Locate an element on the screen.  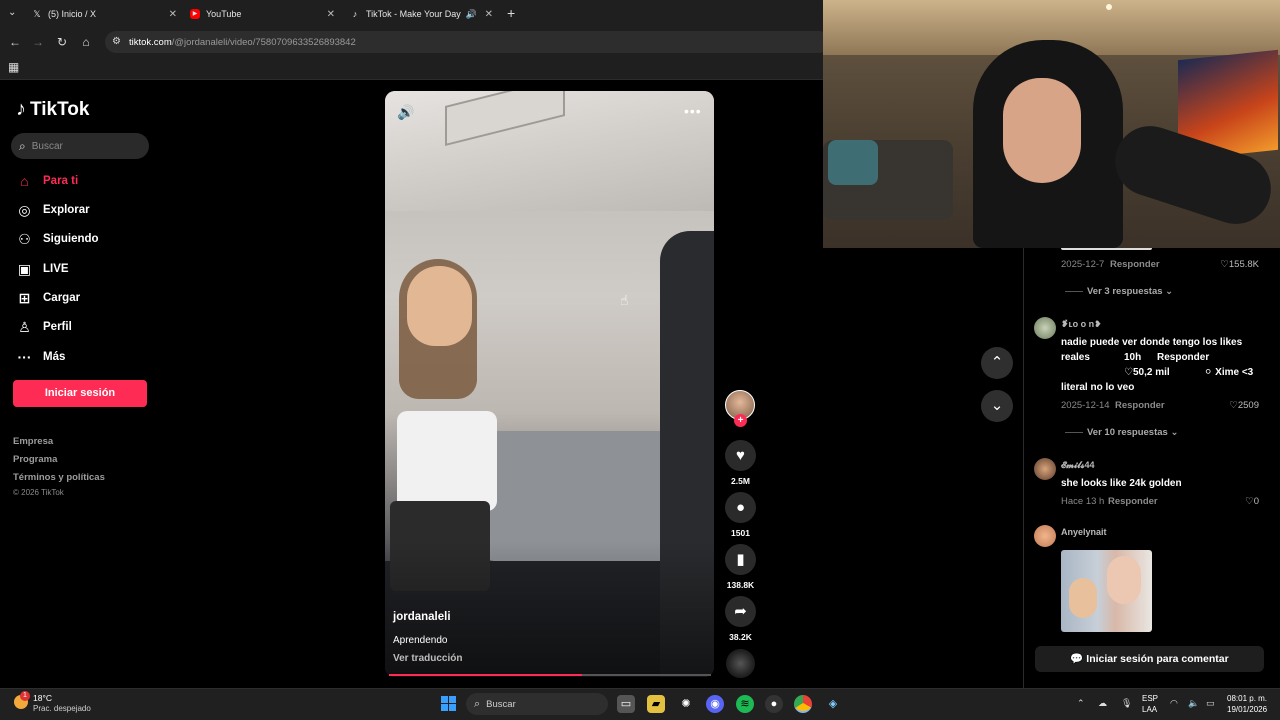
new-tab-button: + is located at coordinates (511, 13).